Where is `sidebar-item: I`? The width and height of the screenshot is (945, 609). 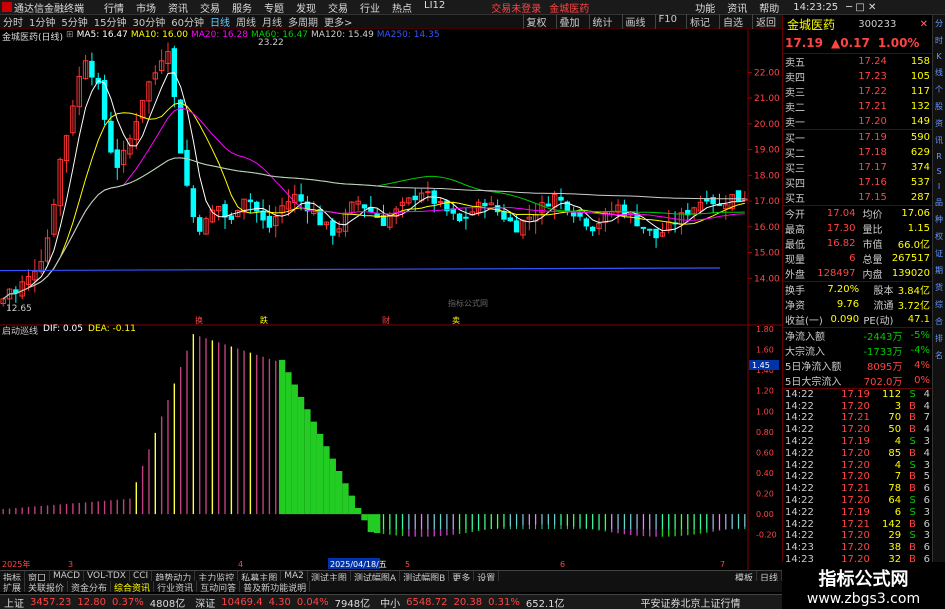
sidebar-item: I is located at coordinates (939, 186).